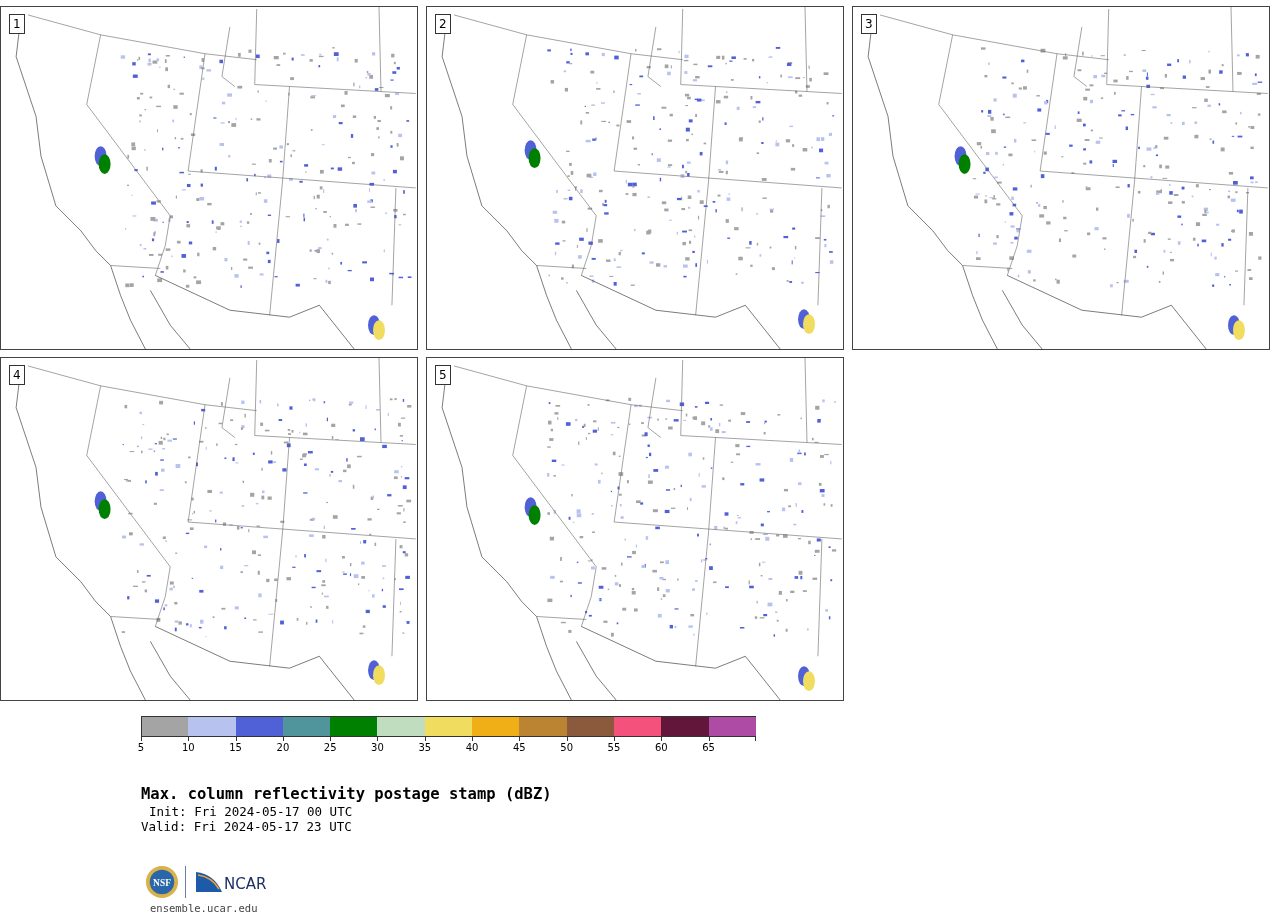 This screenshot has height=920, width=1280. What do you see at coordinates (869, 24) in the screenshot?
I see `panel-number: 3` at bounding box center [869, 24].